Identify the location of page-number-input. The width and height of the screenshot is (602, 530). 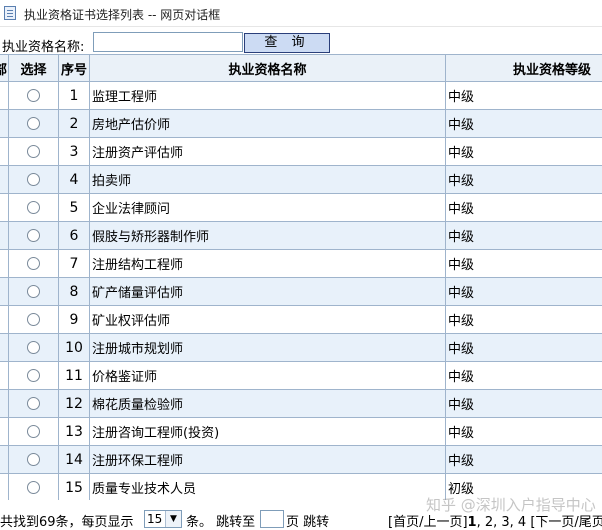
(272, 519).